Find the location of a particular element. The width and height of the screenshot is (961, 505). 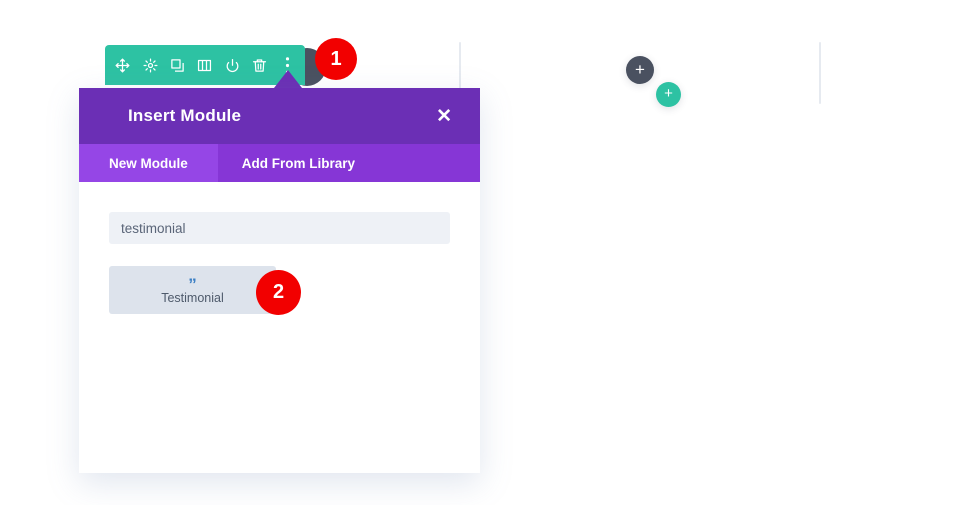

duplicate-icon is located at coordinates (178, 65).